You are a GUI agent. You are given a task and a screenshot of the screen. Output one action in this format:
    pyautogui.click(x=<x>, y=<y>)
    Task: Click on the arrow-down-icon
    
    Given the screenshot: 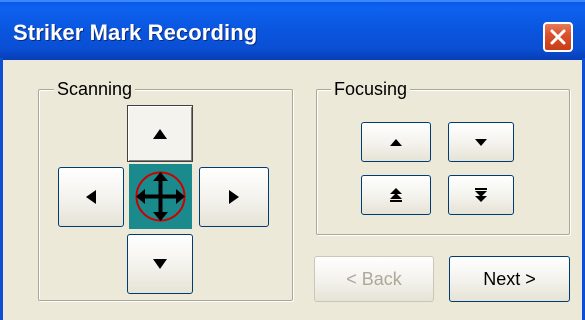 What is the action you would take?
    pyautogui.click(x=160, y=264)
    